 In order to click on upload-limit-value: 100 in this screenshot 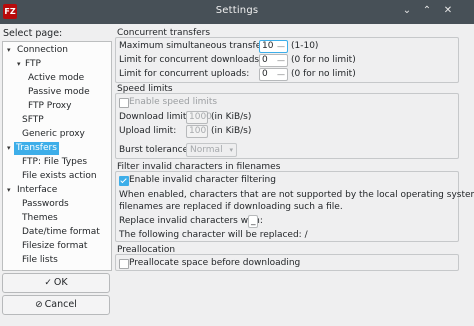, I will do `click(198, 131)`.